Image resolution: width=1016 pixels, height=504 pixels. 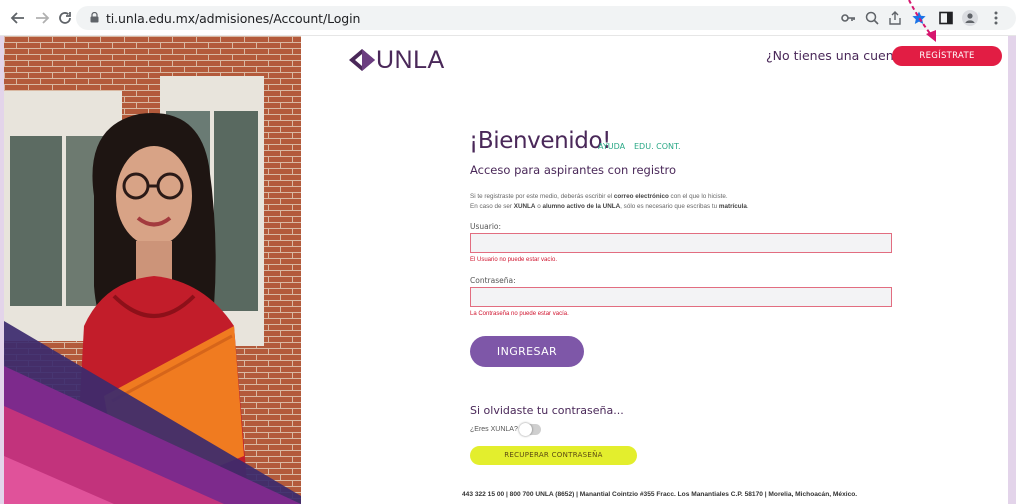 I want to click on share-icon, so click(x=895, y=18).